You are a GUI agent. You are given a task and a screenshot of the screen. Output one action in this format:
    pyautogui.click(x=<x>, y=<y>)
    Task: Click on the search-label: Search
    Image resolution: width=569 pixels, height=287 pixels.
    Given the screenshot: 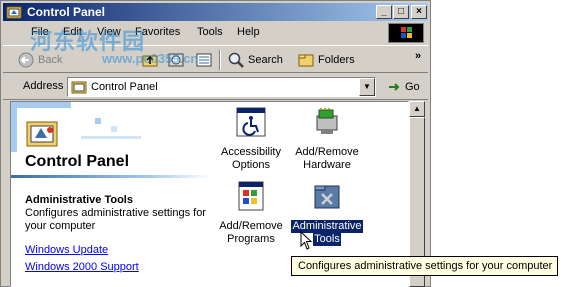 What is the action you would take?
    pyautogui.click(x=265, y=60)
    